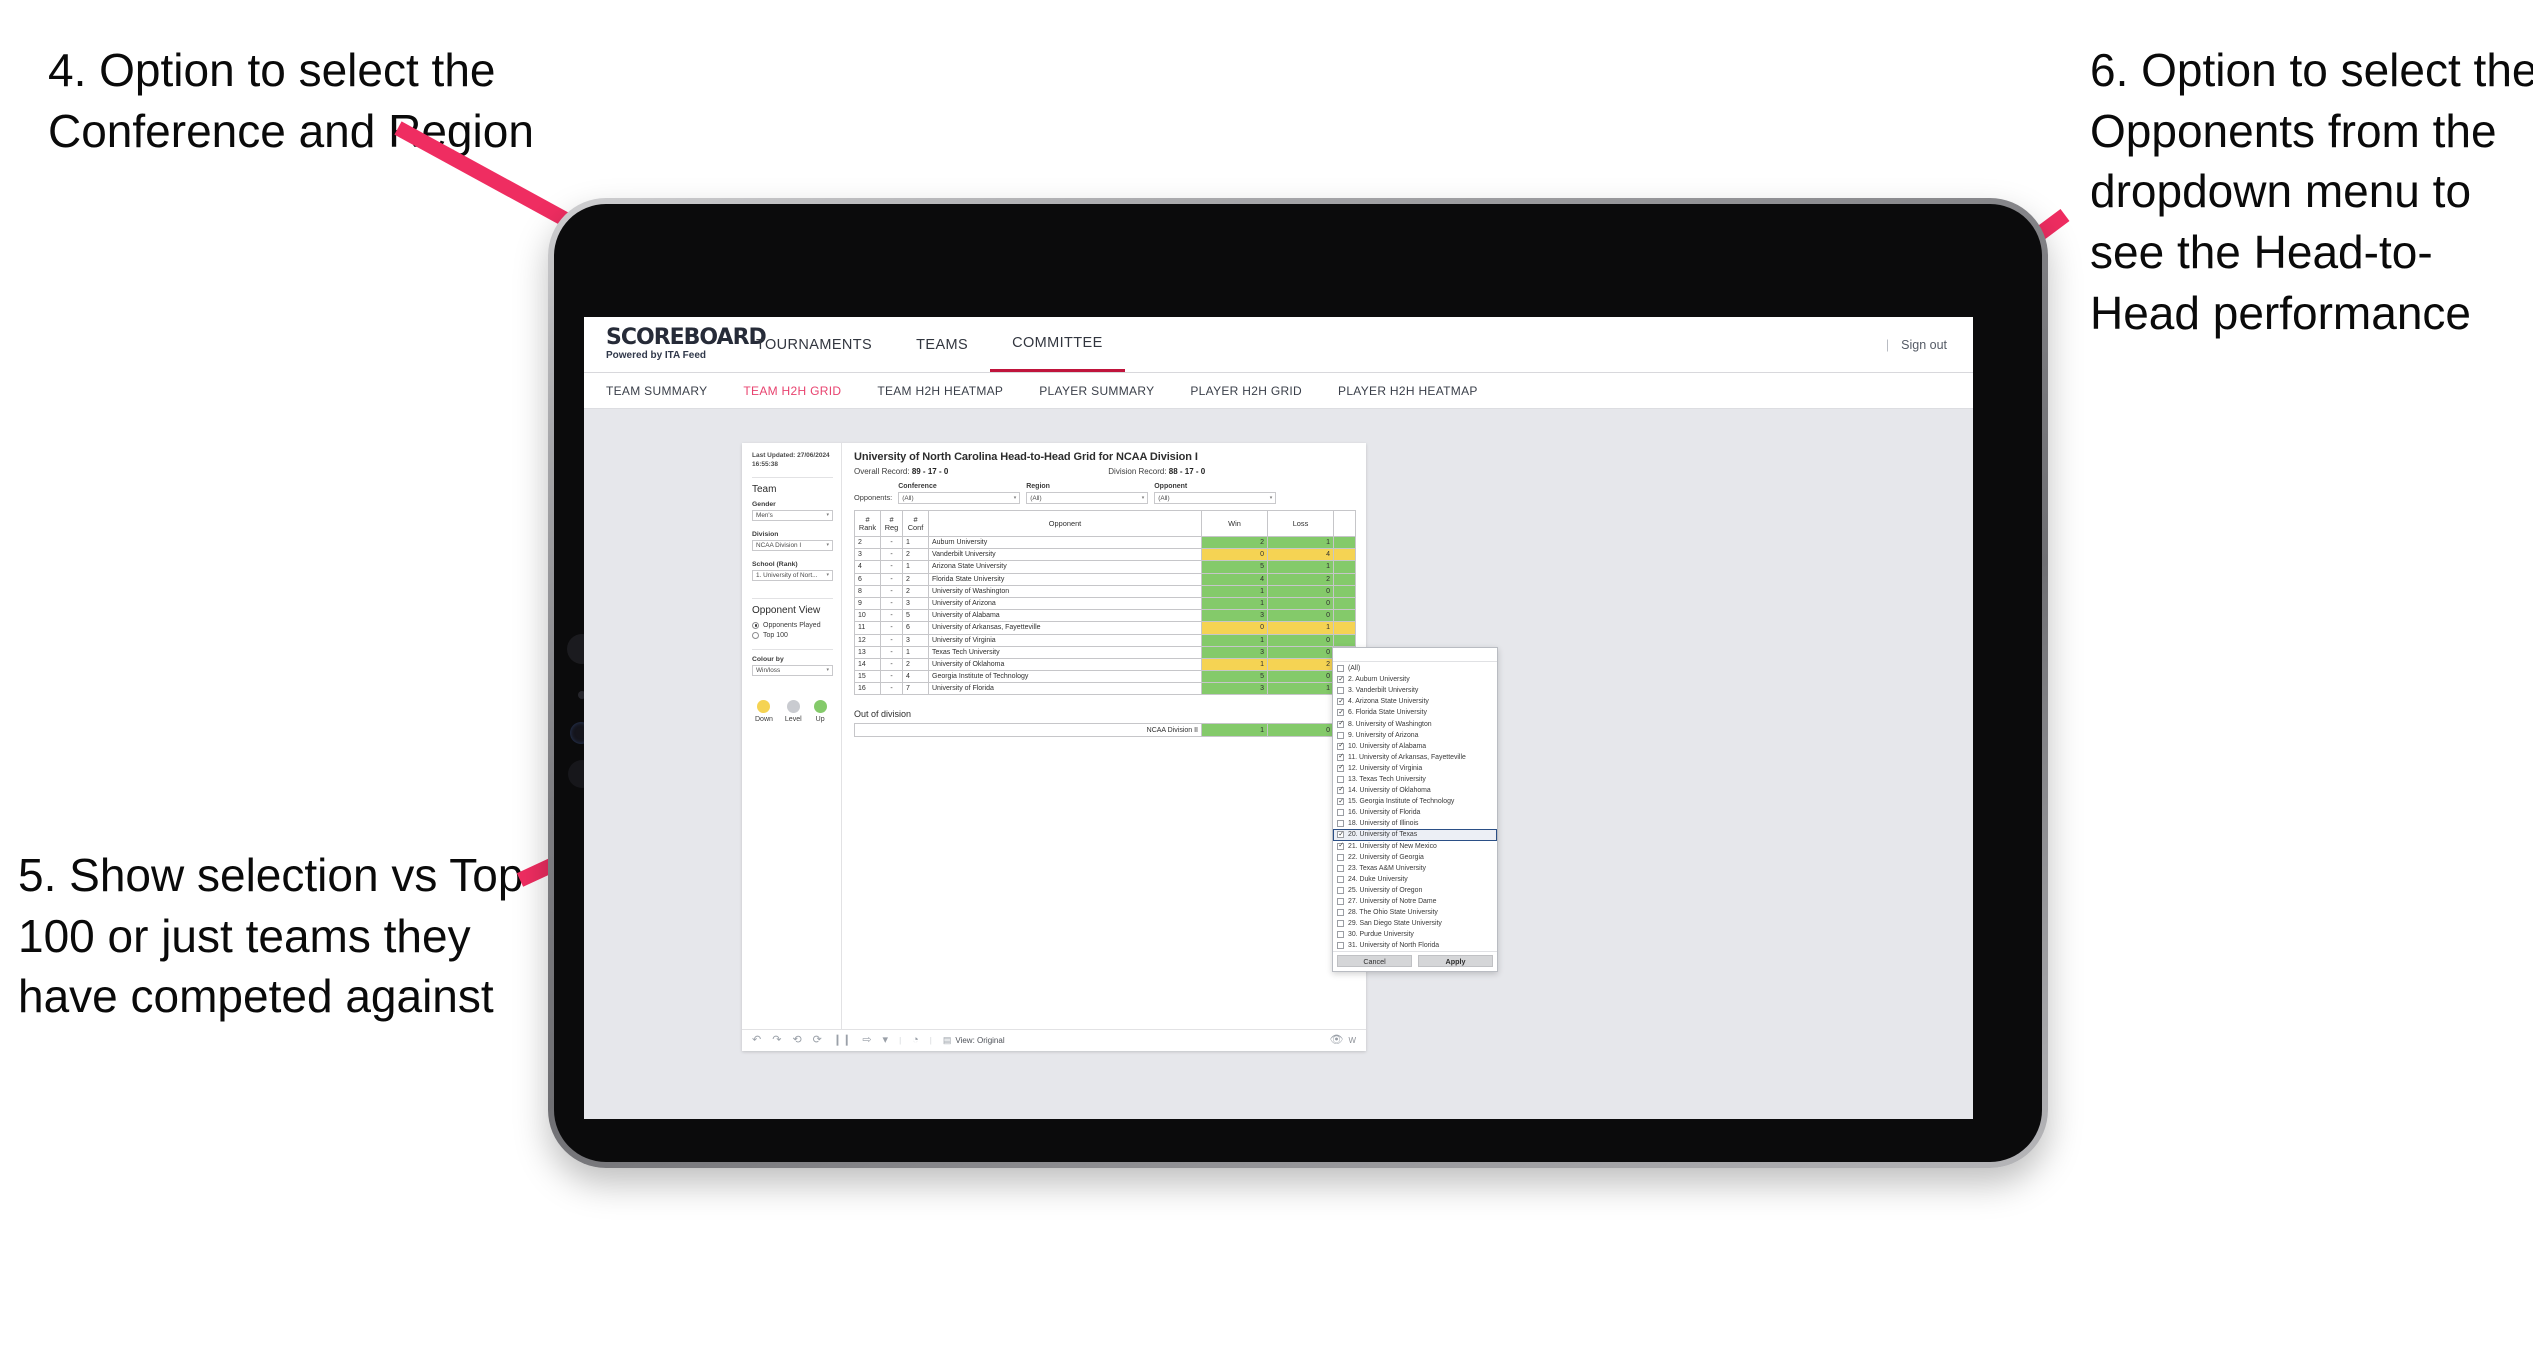  I want to click on tab-team-summary: TEAM SUMMARY, so click(656, 391).